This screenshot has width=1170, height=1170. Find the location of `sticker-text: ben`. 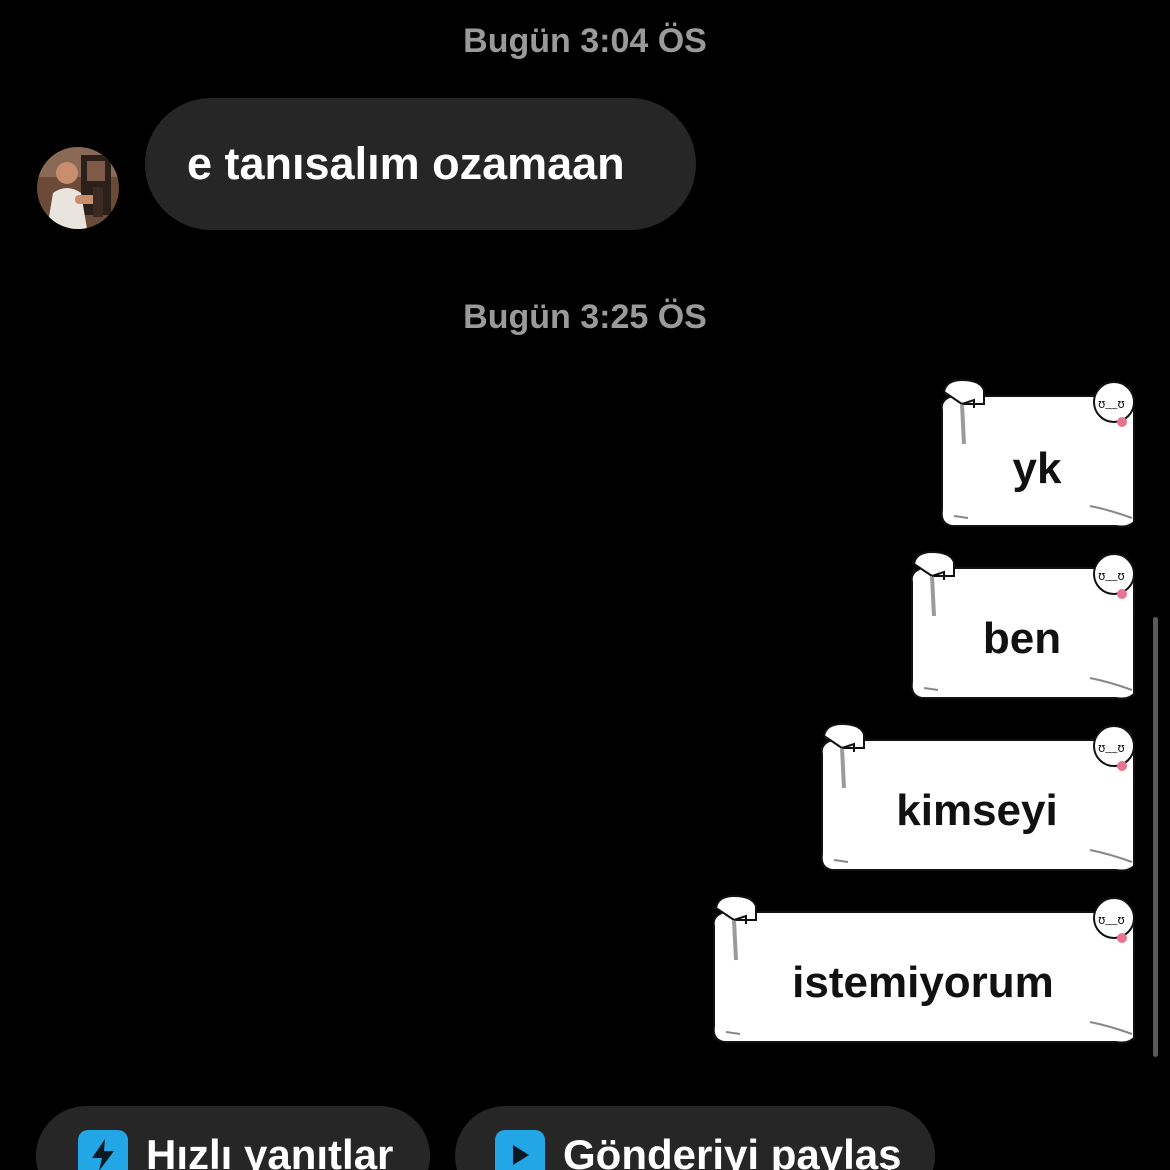

sticker-text: ben is located at coordinates (1022, 638).